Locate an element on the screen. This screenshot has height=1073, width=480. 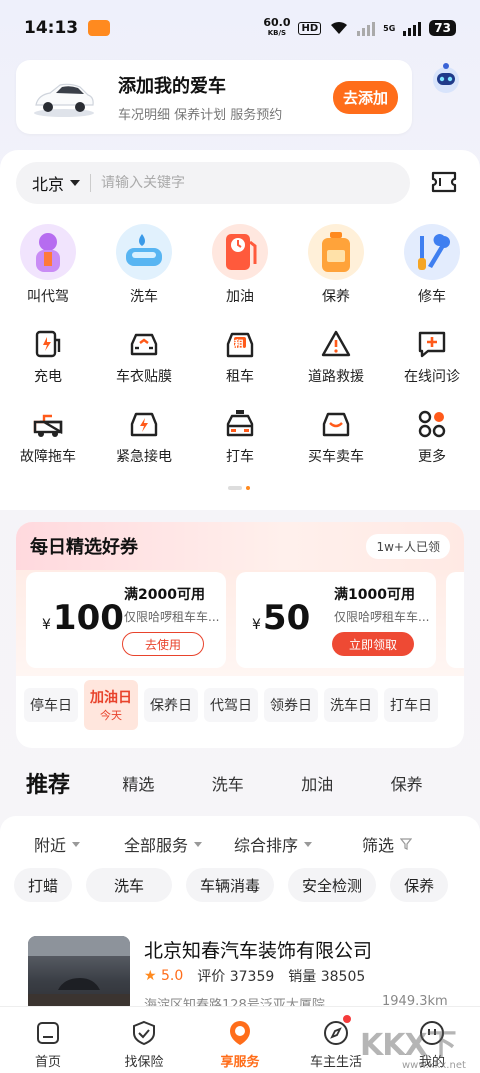
service-item-jump-start: 紧急接电 is located at coordinates (144, 433).